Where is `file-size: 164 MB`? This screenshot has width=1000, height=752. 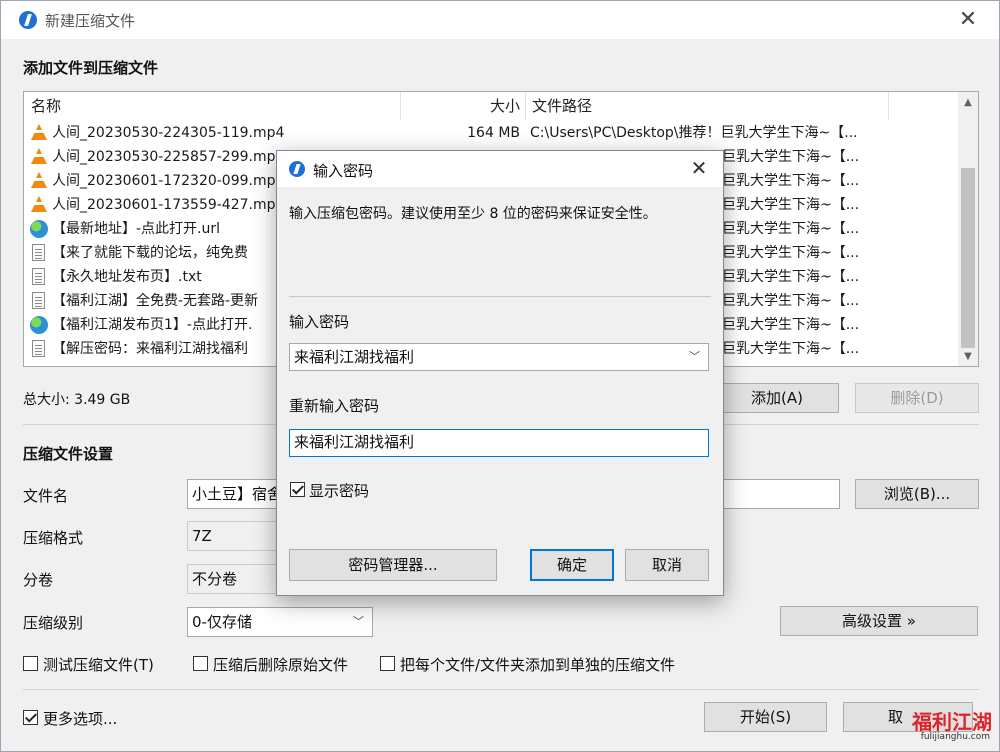
file-size: 164 MB is located at coordinates (493, 133).